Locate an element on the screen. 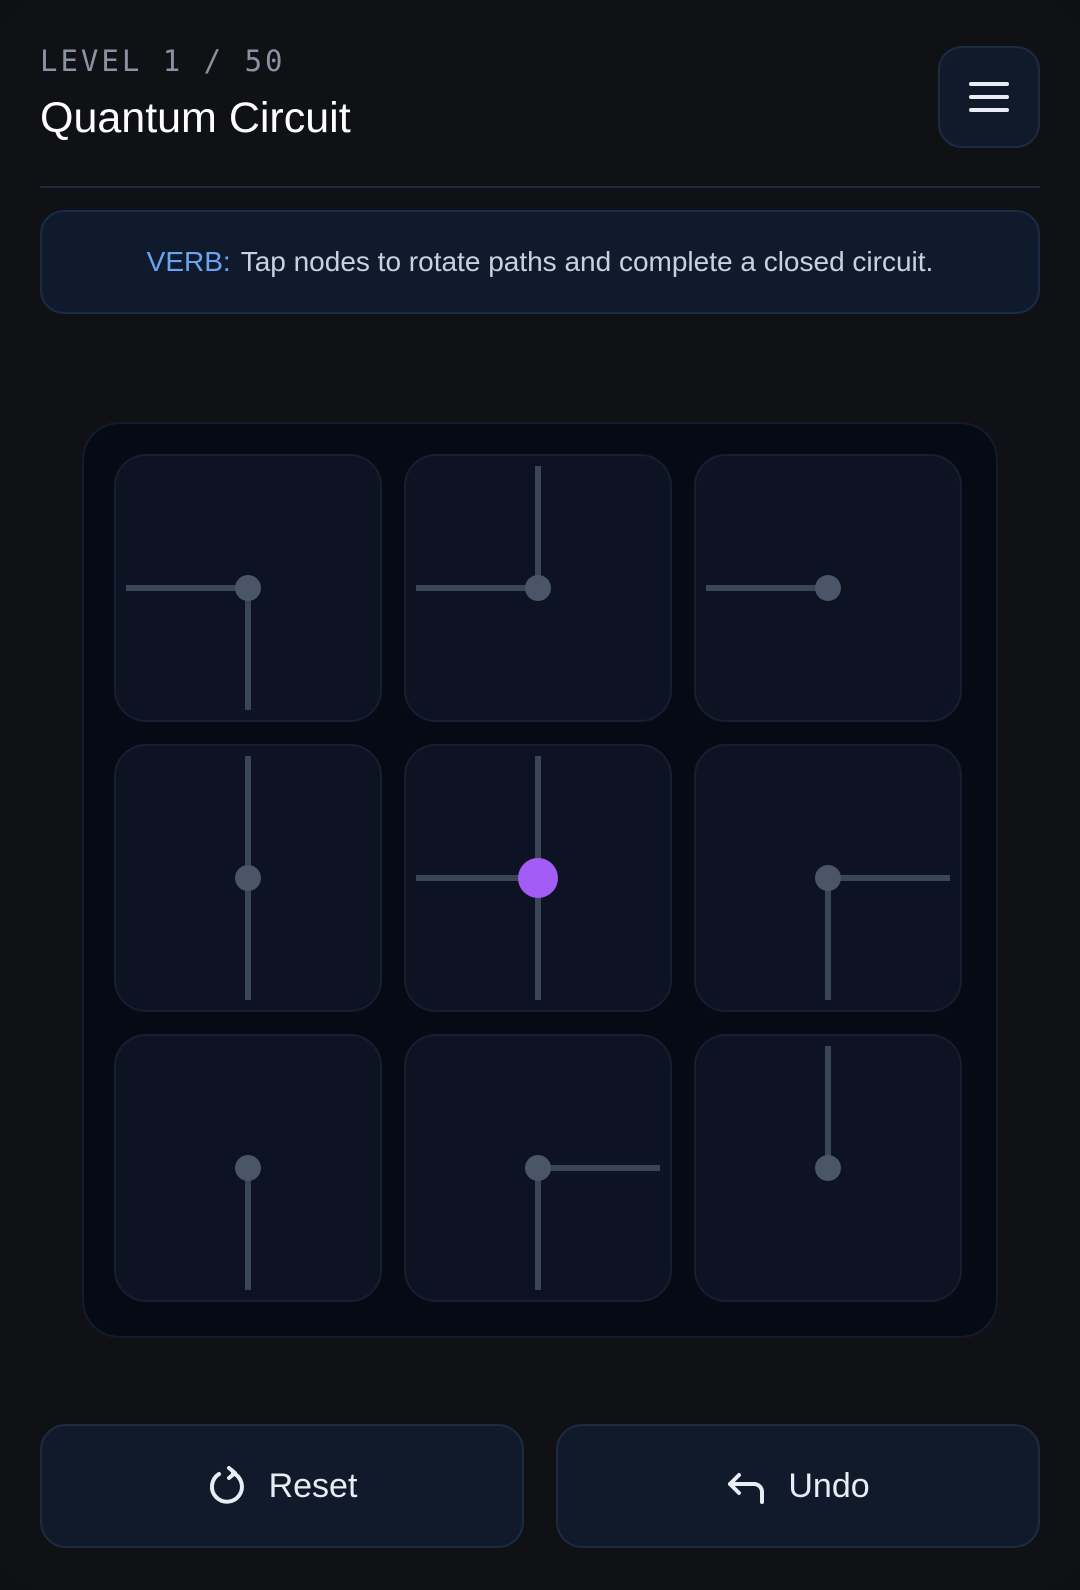 The height and width of the screenshot is (1590, 1080). circuit-tile-r1-c2 is located at coordinates (538, 588).